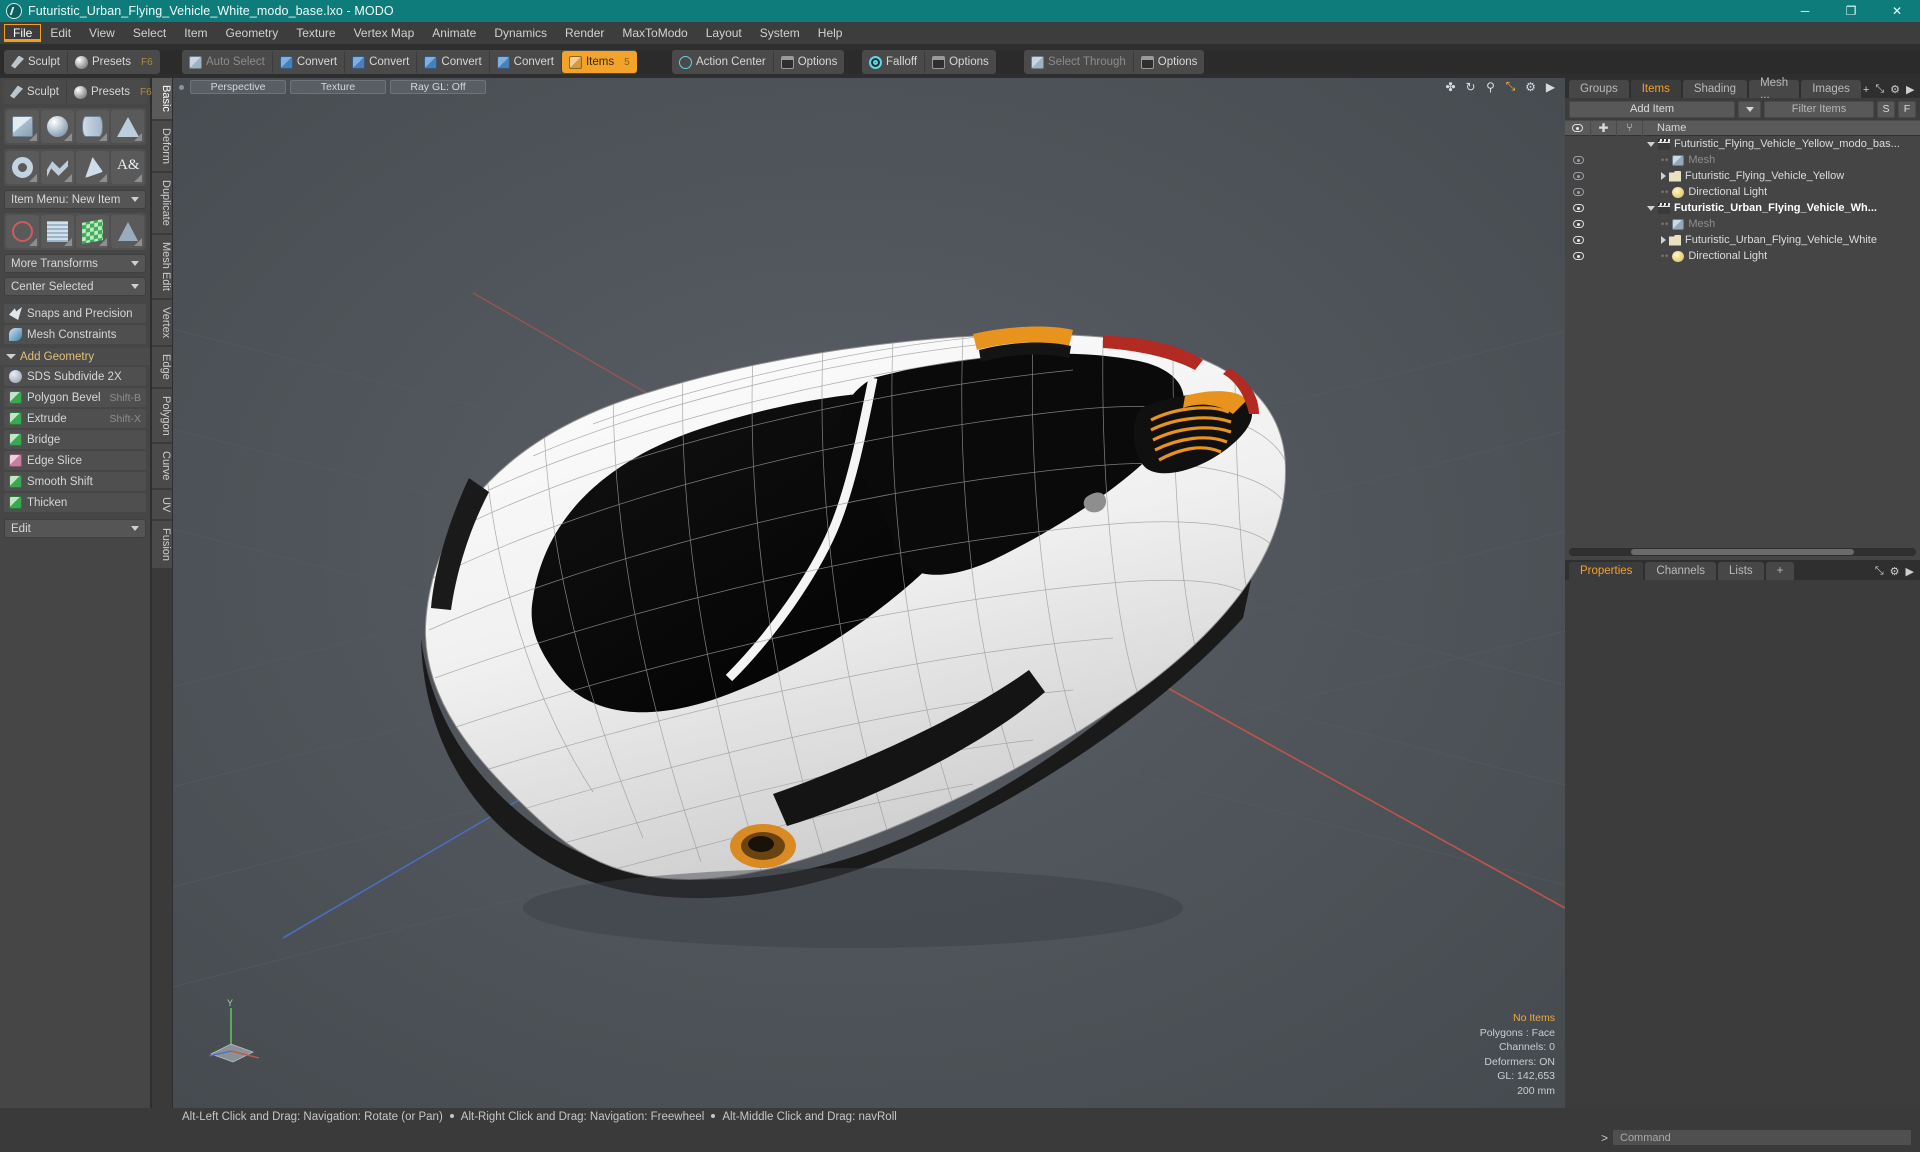 The image size is (1920, 1152). I want to click on menu-item-select: Select, so click(149, 33).